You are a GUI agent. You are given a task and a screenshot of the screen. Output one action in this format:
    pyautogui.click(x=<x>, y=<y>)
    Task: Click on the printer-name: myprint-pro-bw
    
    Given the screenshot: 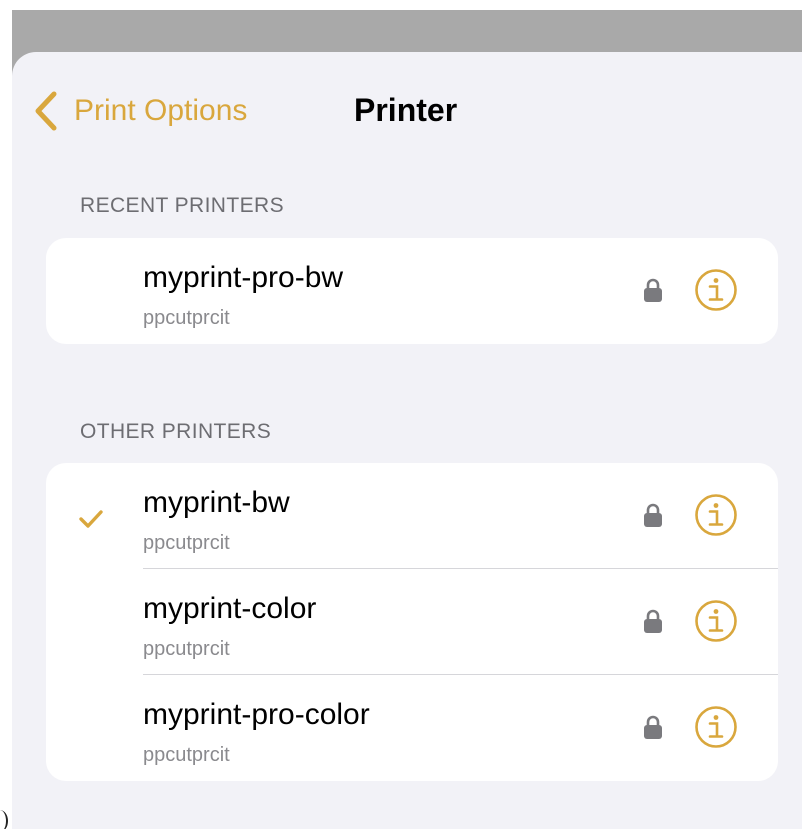 What is the action you would take?
    pyautogui.click(x=243, y=277)
    